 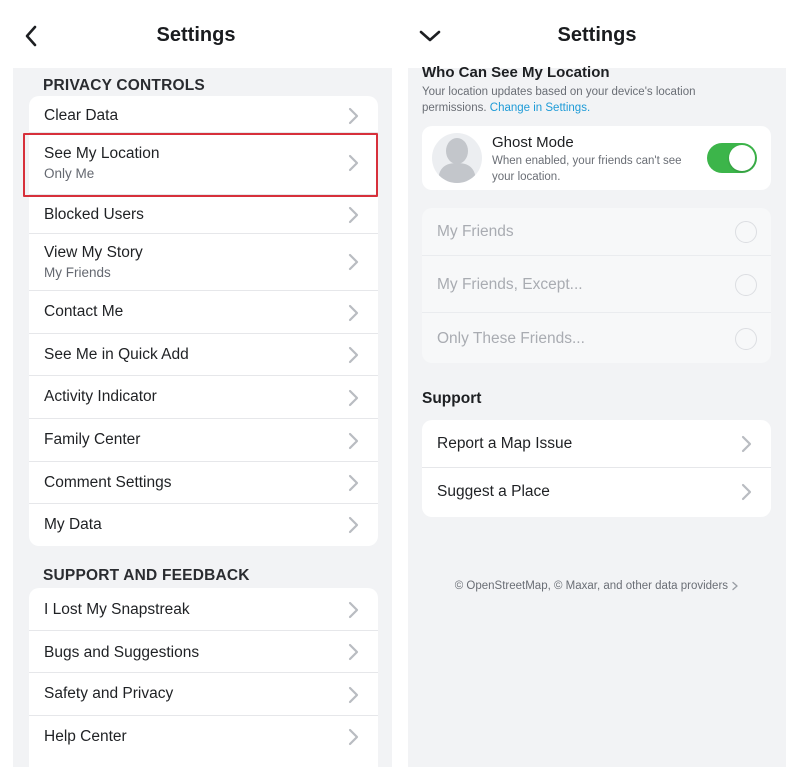 What do you see at coordinates (203, 114) in the screenshot?
I see `list-item-clear-data: Clear Data` at bounding box center [203, 114].